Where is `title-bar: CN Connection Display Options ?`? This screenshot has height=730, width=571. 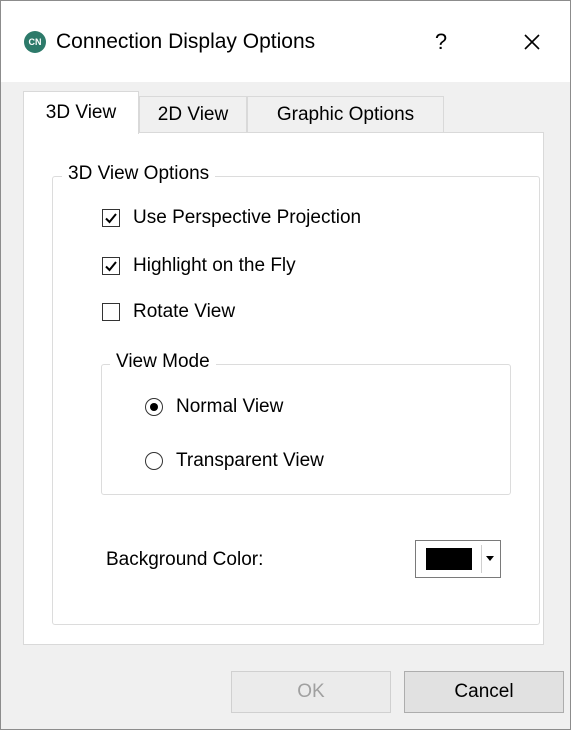 title-bar: CN Connection Display Options ? is located at coordinates (285, 41).